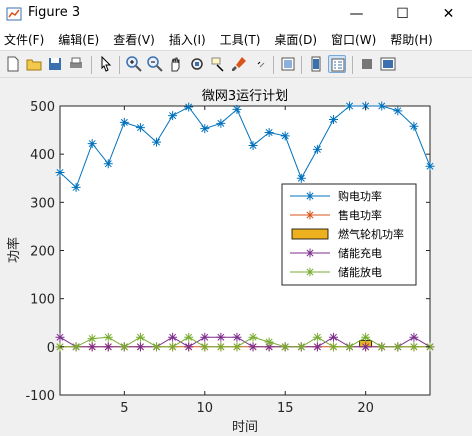 The width and height of the screenshot is (472, 436). What do you see at coordinates (240, 39) in the screenshot?
I see `menu-tools: 工具(T)` at bounding box center [240, 39].